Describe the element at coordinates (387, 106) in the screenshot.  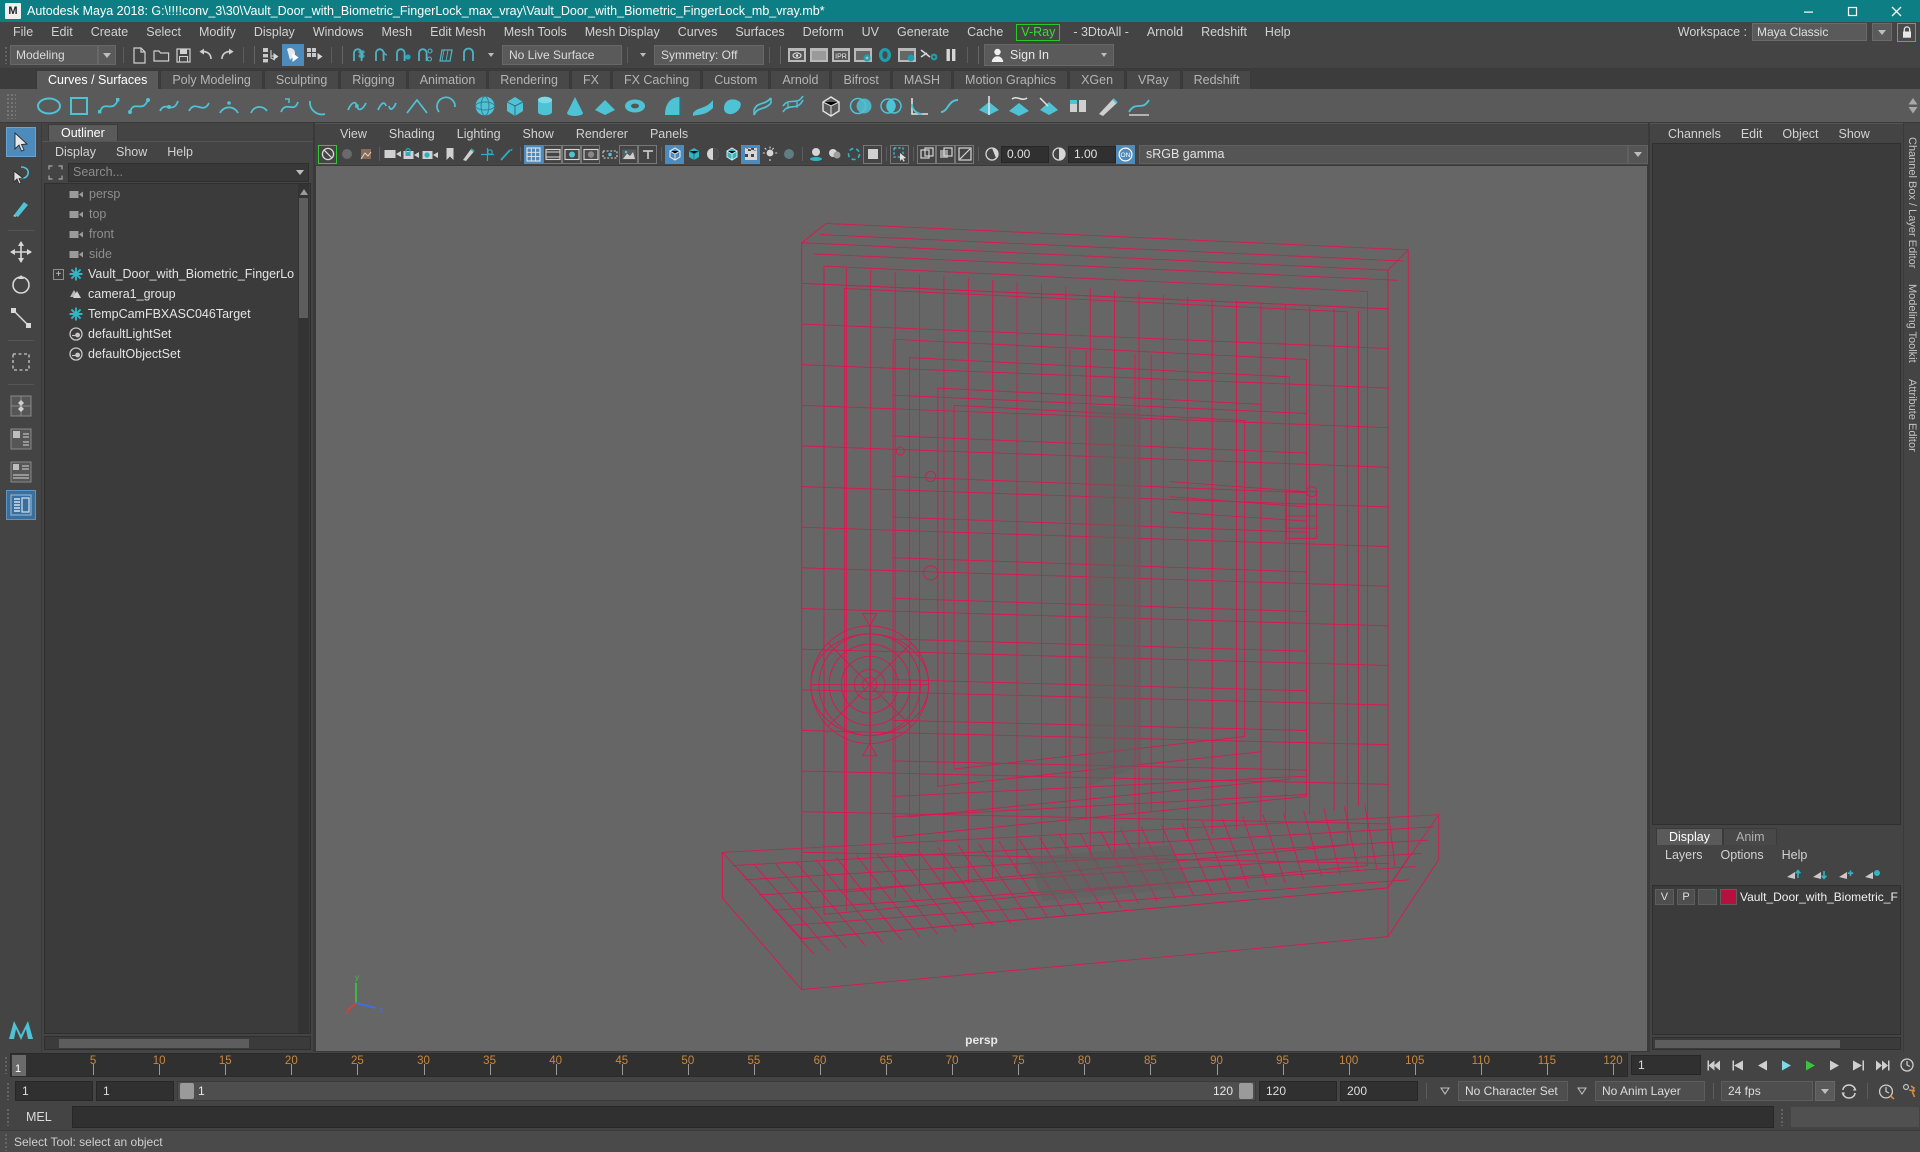
I see `detach-curves-icon` at that location.